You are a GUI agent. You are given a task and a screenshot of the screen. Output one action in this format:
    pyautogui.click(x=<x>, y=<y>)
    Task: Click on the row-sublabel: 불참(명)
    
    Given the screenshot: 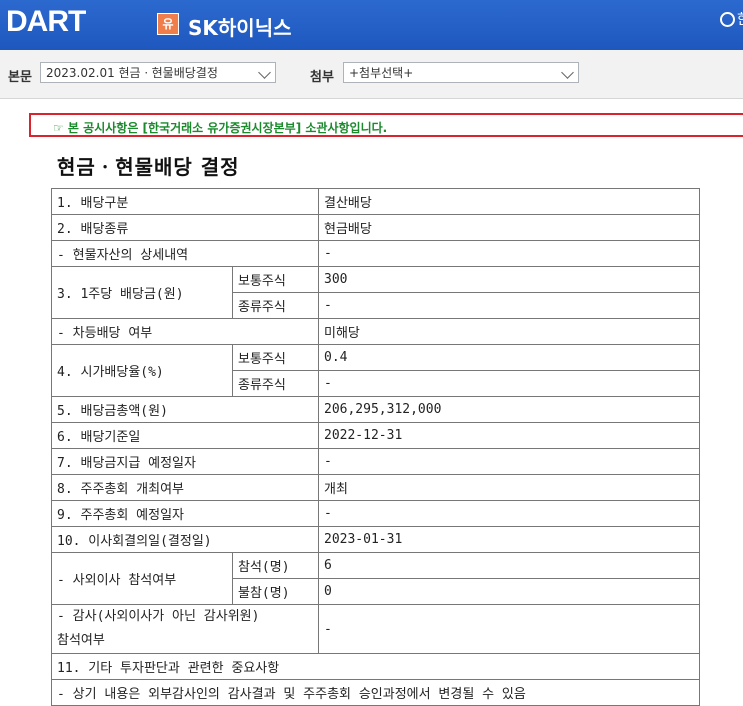 What is the action you would take?
    pyautogui.click(x=275, y=591)
    